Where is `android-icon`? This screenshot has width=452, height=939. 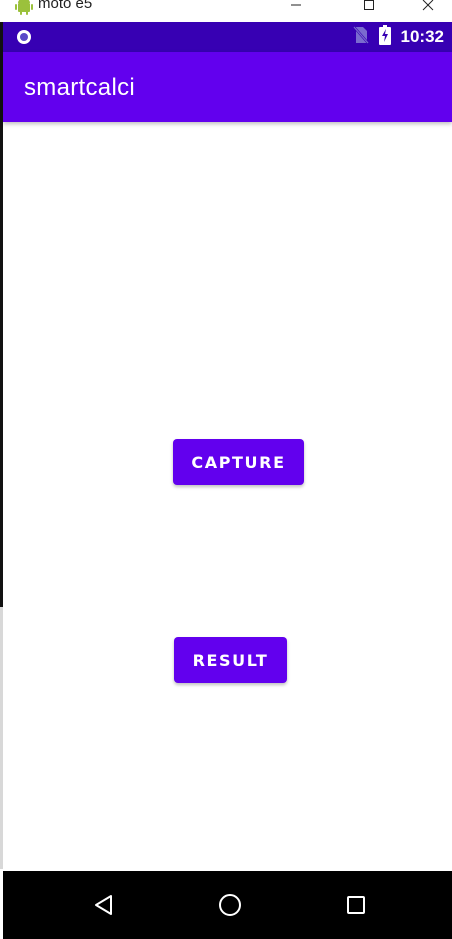 android-icon is located at coordinates (24, 7).